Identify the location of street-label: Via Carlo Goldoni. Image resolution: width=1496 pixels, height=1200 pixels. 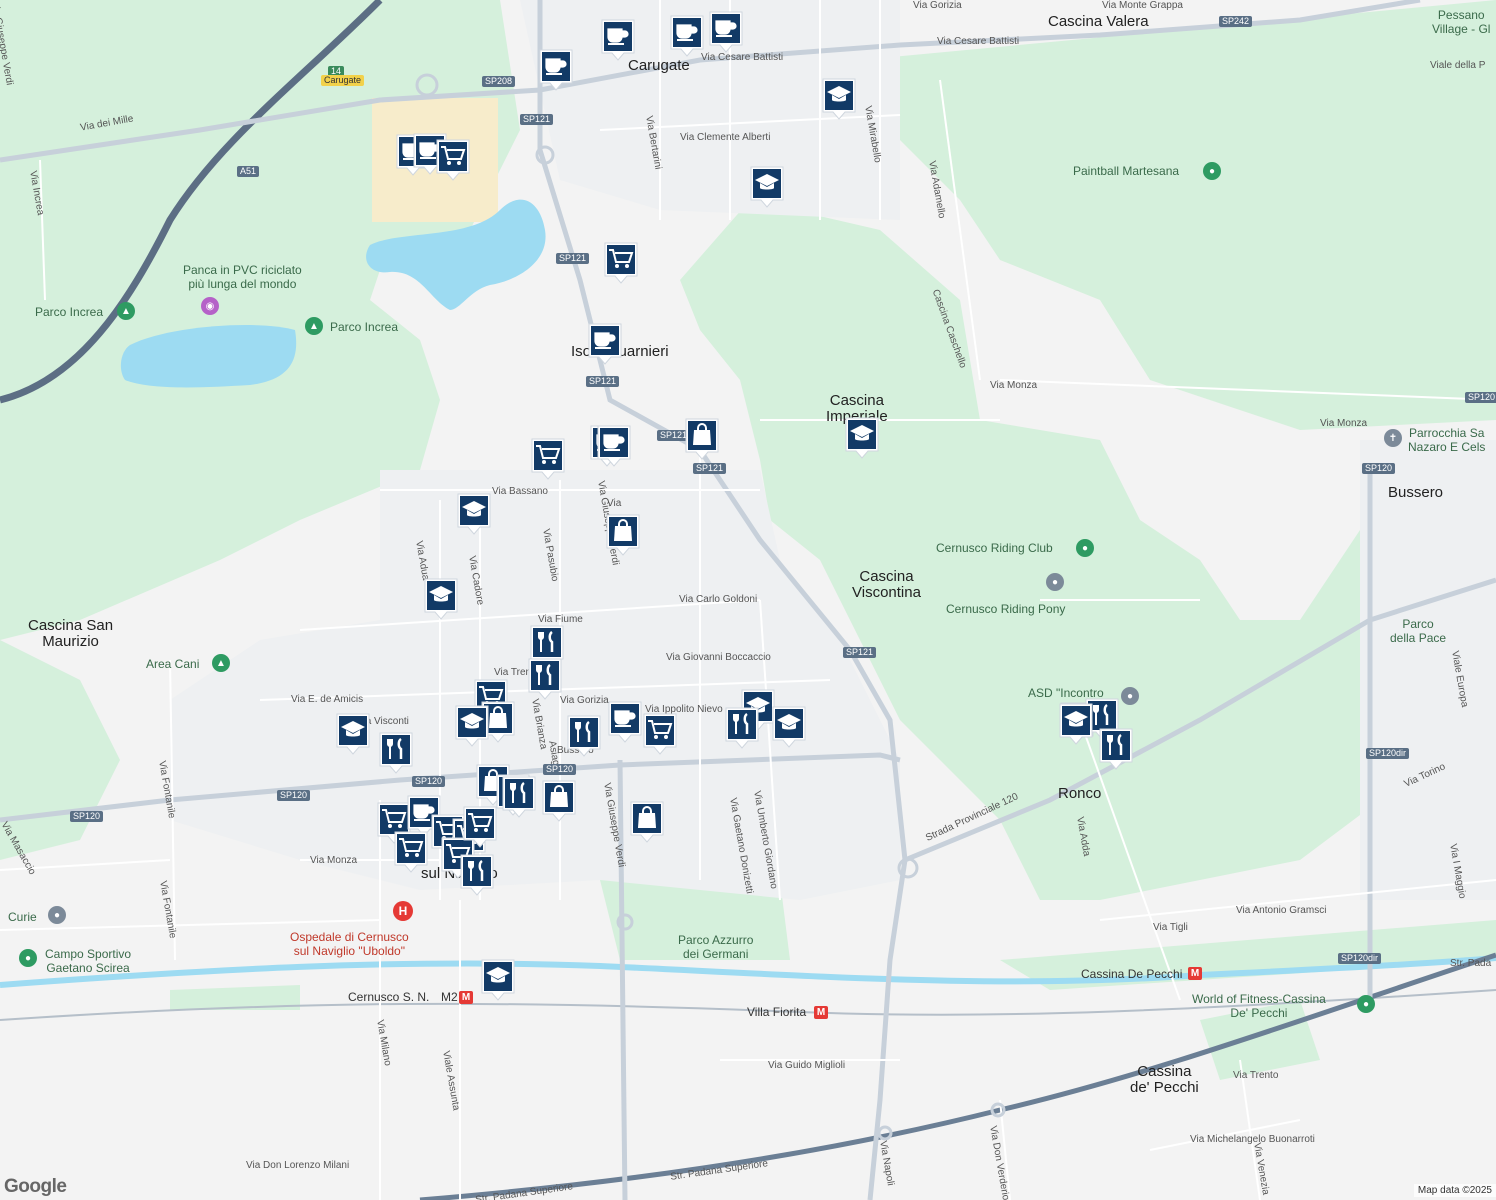
(718, 599).